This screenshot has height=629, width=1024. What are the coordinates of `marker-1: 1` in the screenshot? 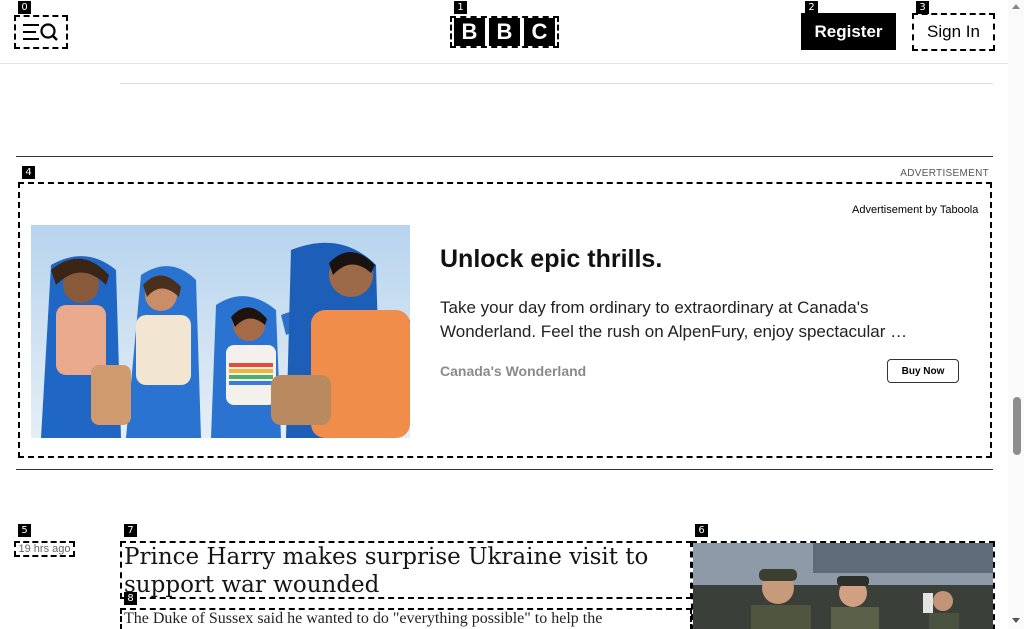 It's located at (460, 7).